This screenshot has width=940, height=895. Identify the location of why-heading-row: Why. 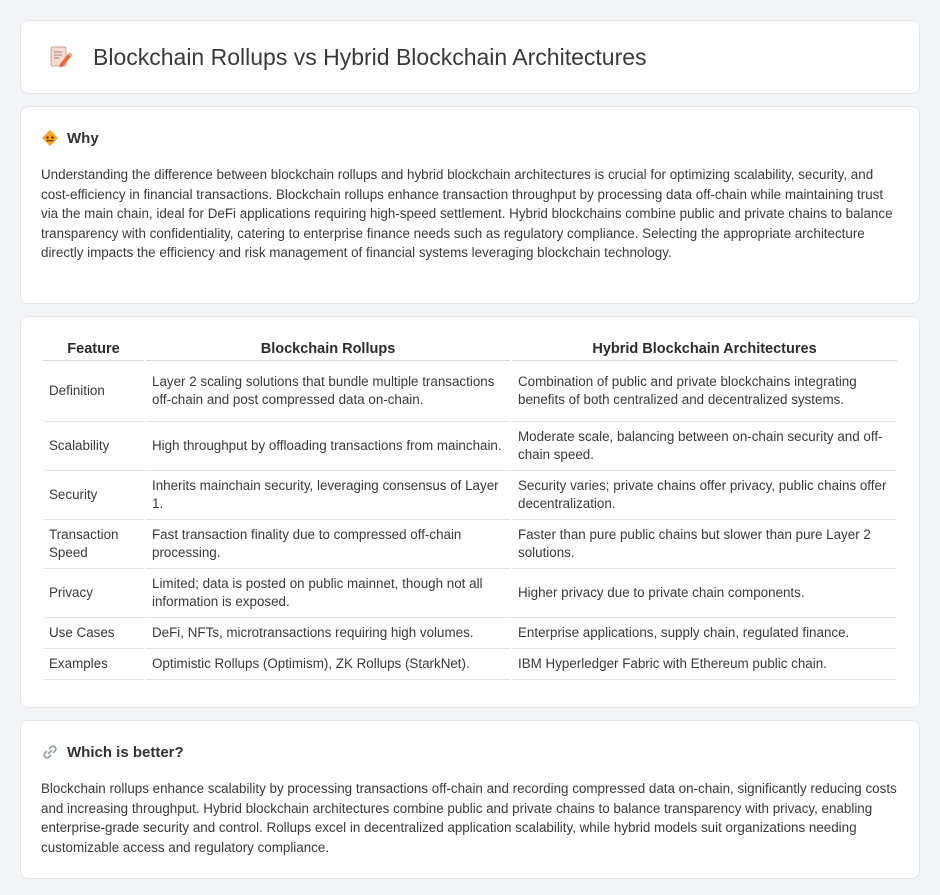
(470, 138).